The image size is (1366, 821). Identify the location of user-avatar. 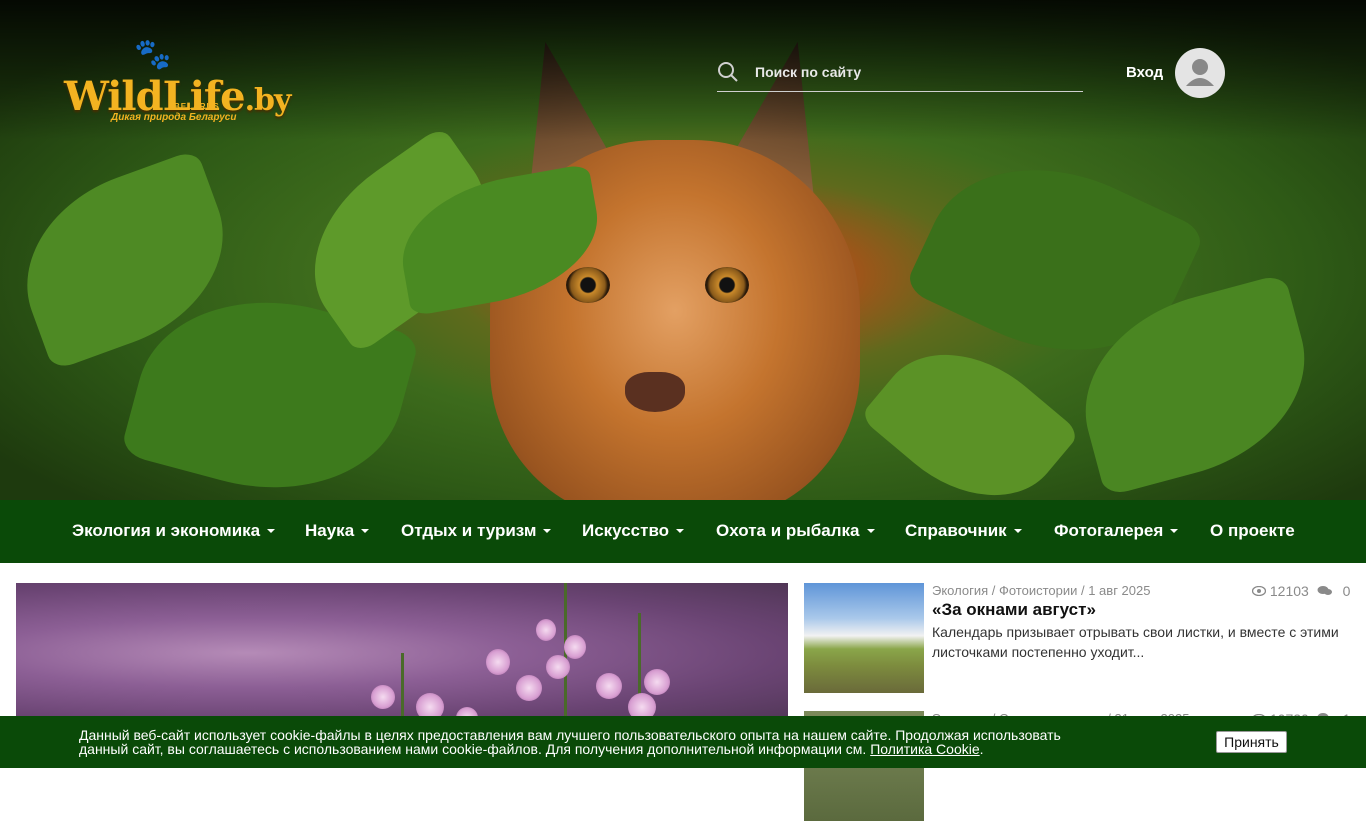
(1200, 73).